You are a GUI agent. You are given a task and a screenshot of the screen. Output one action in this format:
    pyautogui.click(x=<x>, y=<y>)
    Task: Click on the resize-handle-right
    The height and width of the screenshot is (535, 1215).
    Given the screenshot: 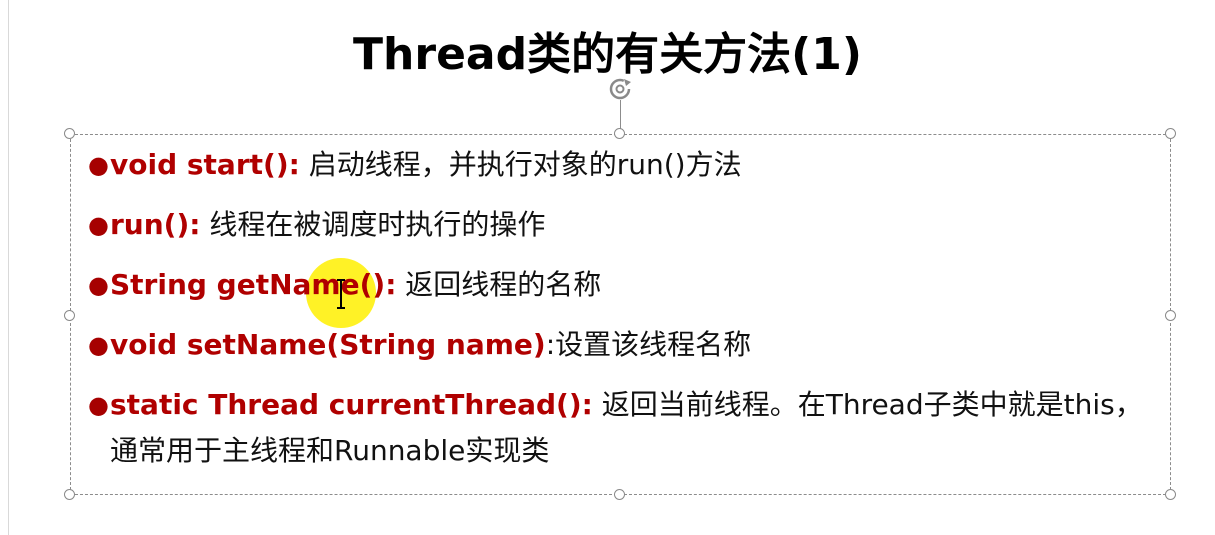 What is the action you would take?
    pyautogui.click(x=1170, y=315)
    